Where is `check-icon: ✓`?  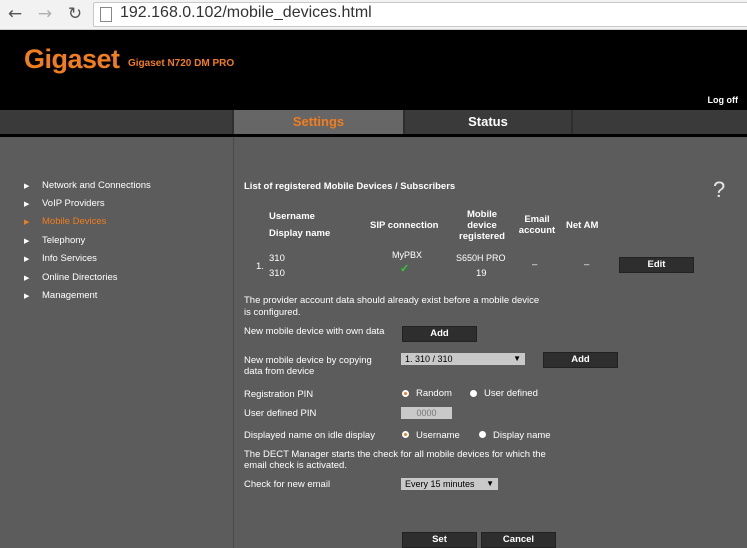
check-icon: ✓ is located at coordinates (405, 269).